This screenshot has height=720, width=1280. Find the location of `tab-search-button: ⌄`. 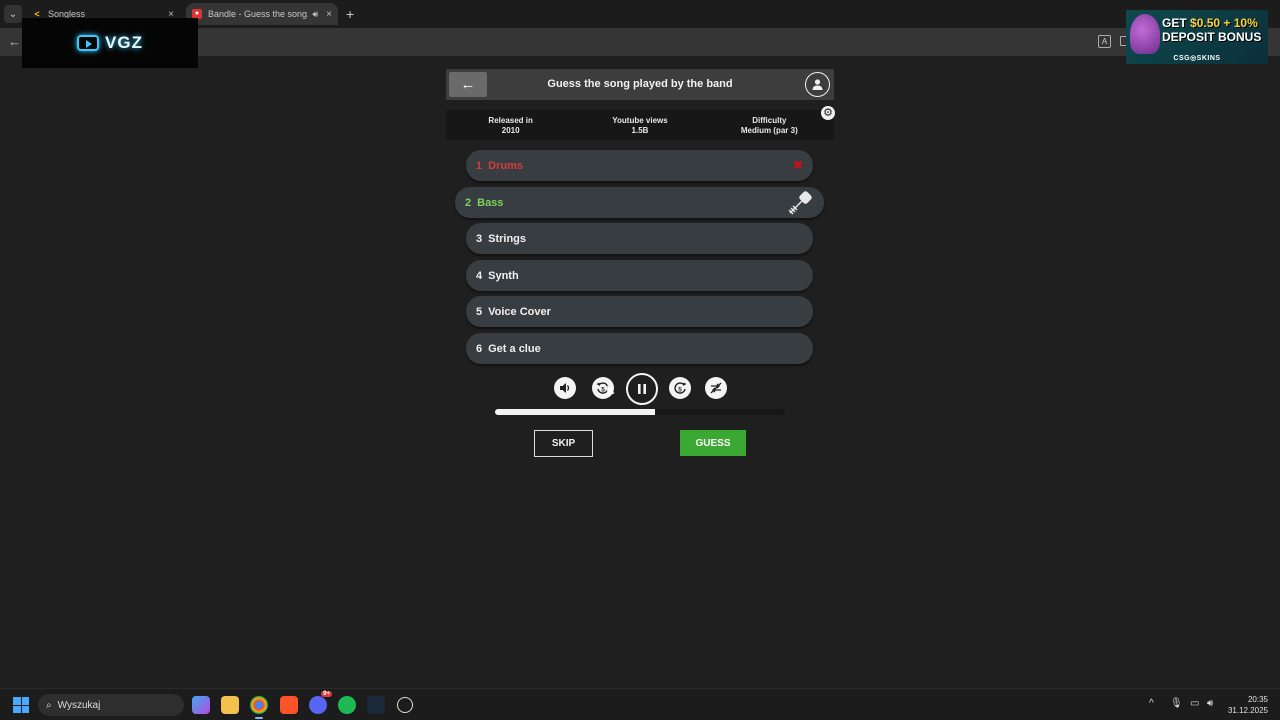

tab-search-button: ⌄ is located at coordinates (13, 14).